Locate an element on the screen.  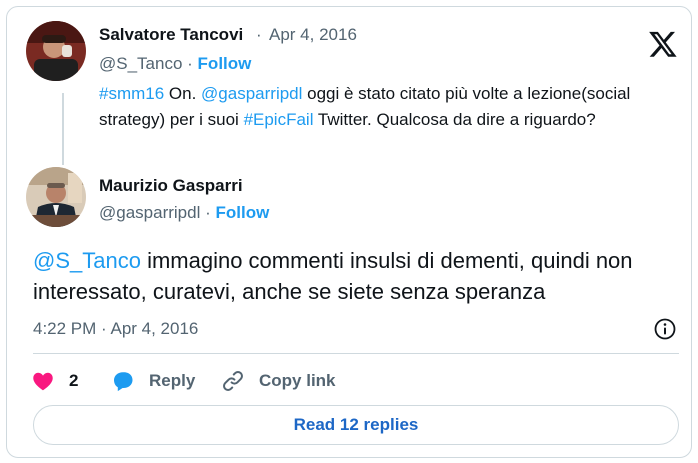
like-count: 2 is located at coordinates (74, 380).